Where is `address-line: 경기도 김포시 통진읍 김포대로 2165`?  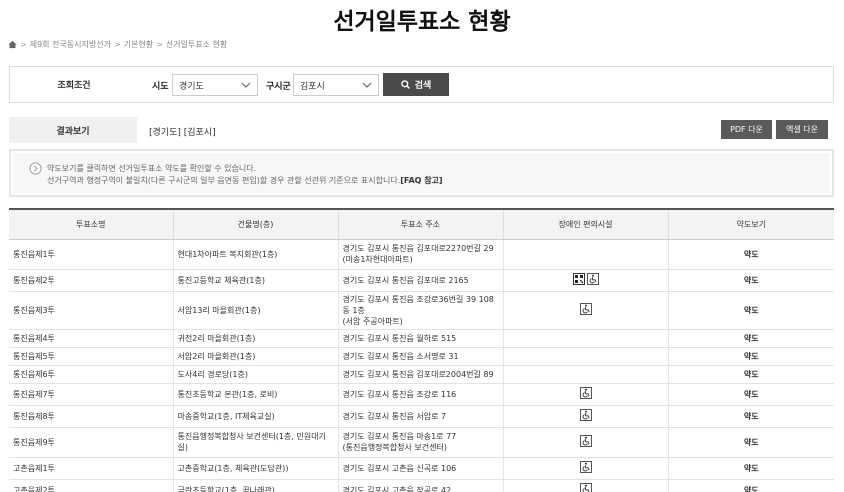 address-line: 경기도 김포시 통진읍 김포대로 2165 is located at coordinates (405, 280).